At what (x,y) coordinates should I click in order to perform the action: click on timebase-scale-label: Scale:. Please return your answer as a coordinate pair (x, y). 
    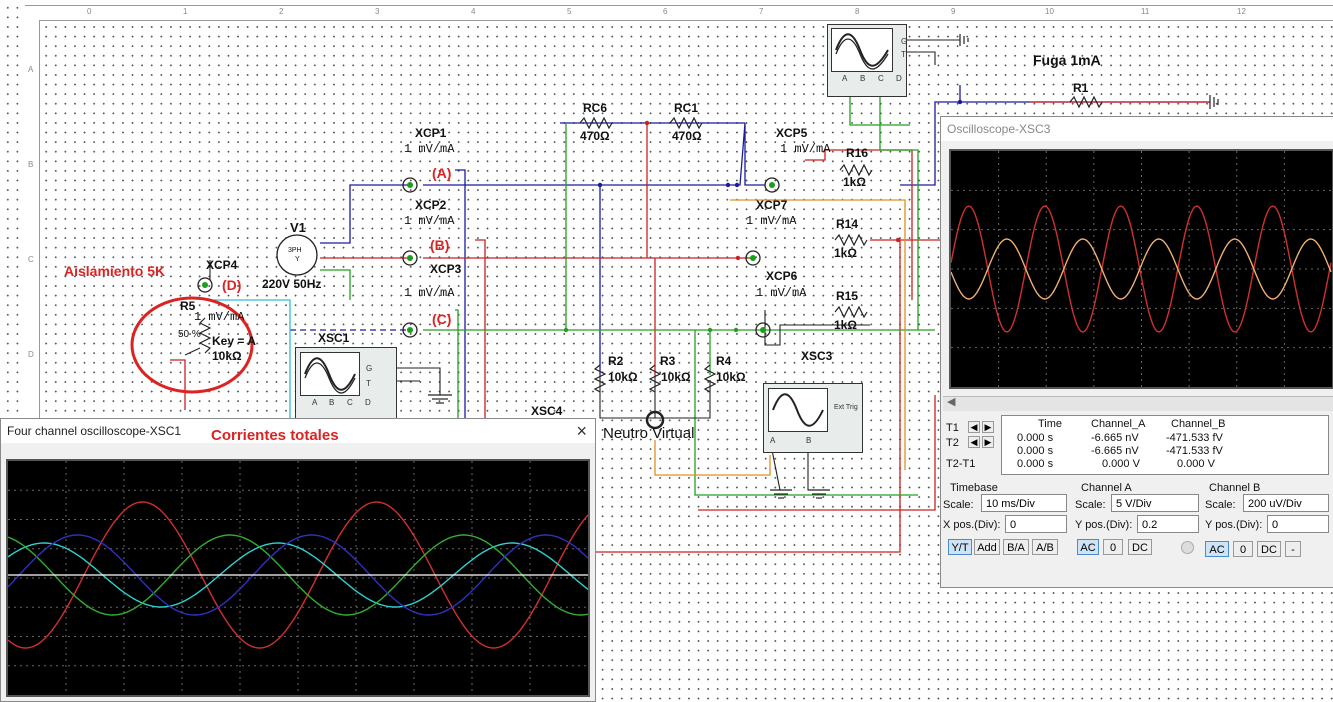
    Looking at the image, I should click on (958, 505).